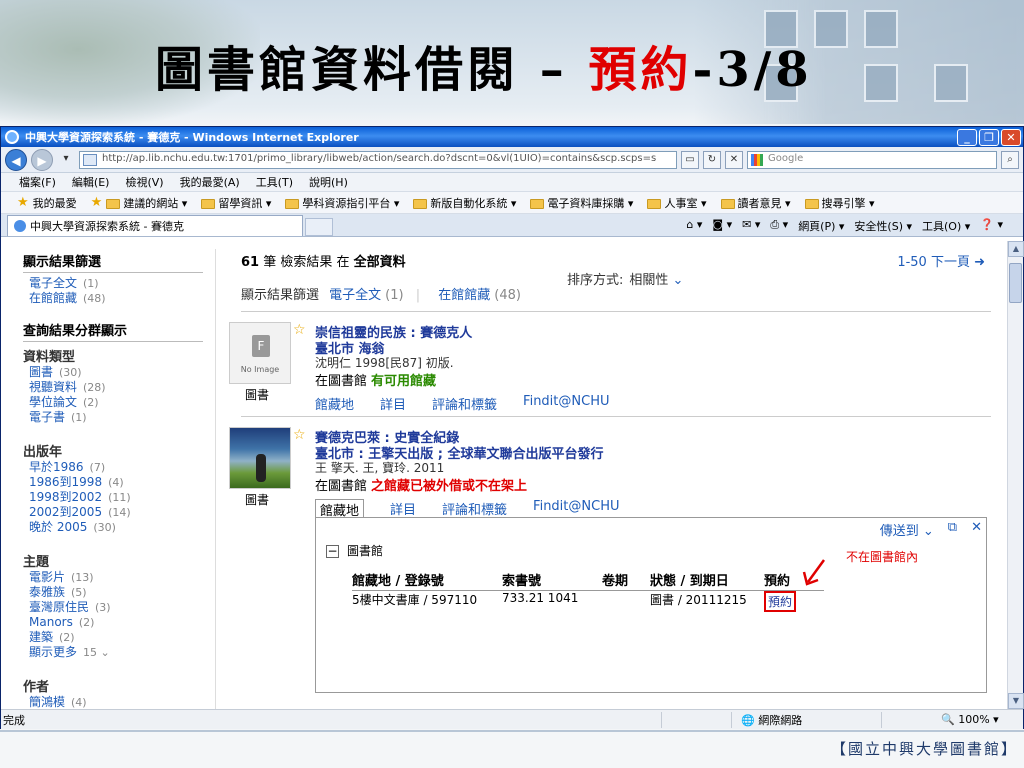 Image resolution: width=1024 pixels, height=768 pixels. What do you see at coordinates (991, 226) in the screenshot?
I see `help-icon: ❓ ▾` at bounding box center [991, 226].